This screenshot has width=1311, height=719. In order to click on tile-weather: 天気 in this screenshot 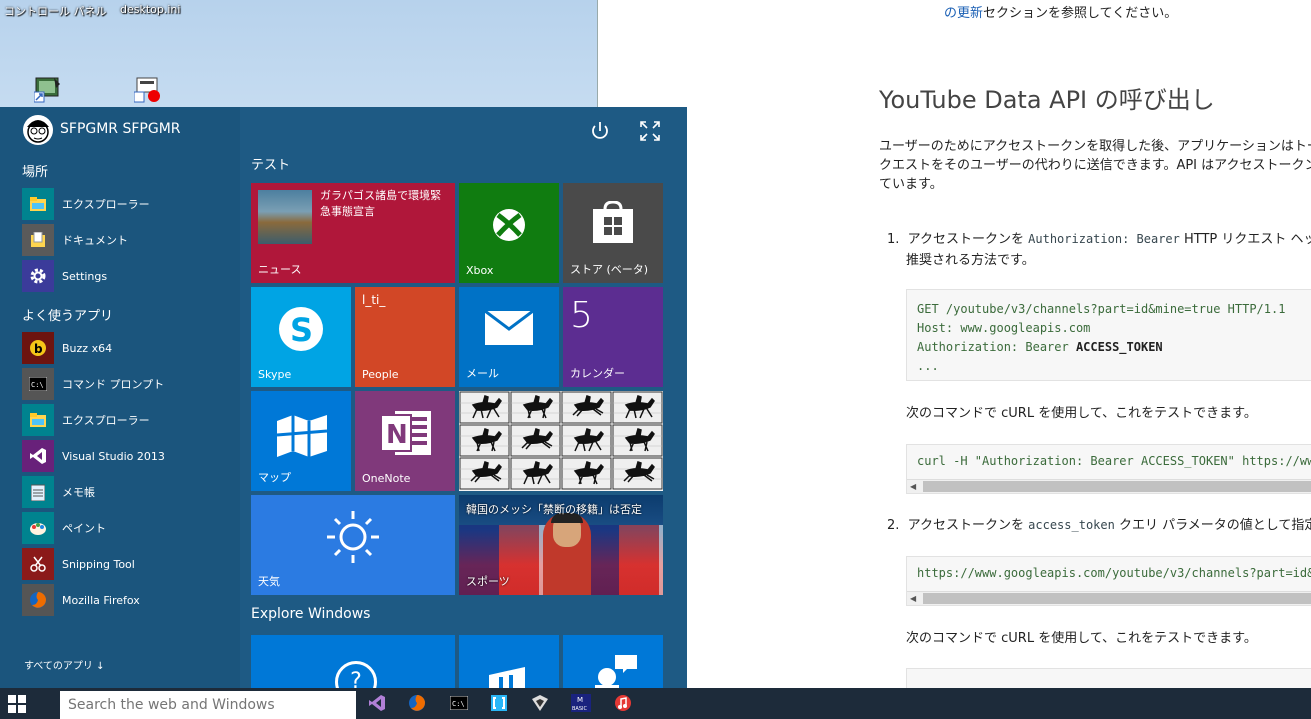, I will do `click(353, 545)`.